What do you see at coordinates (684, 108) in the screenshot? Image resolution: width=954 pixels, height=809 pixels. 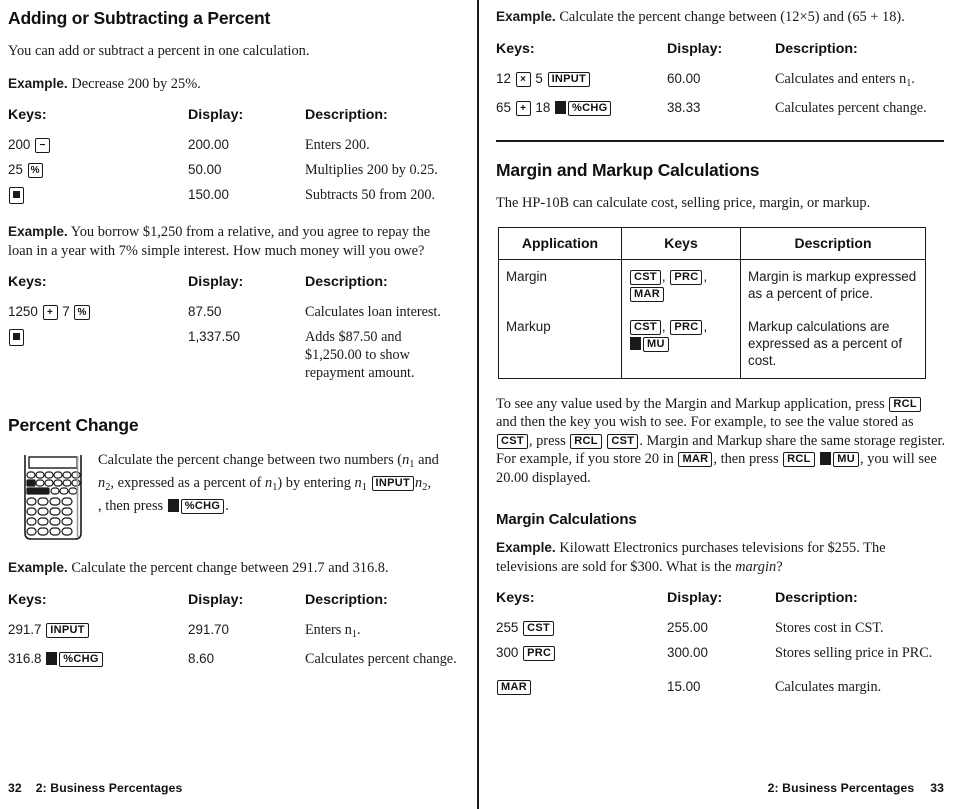 I see `cell-display: 38.33` at bounding box center [684, 108].